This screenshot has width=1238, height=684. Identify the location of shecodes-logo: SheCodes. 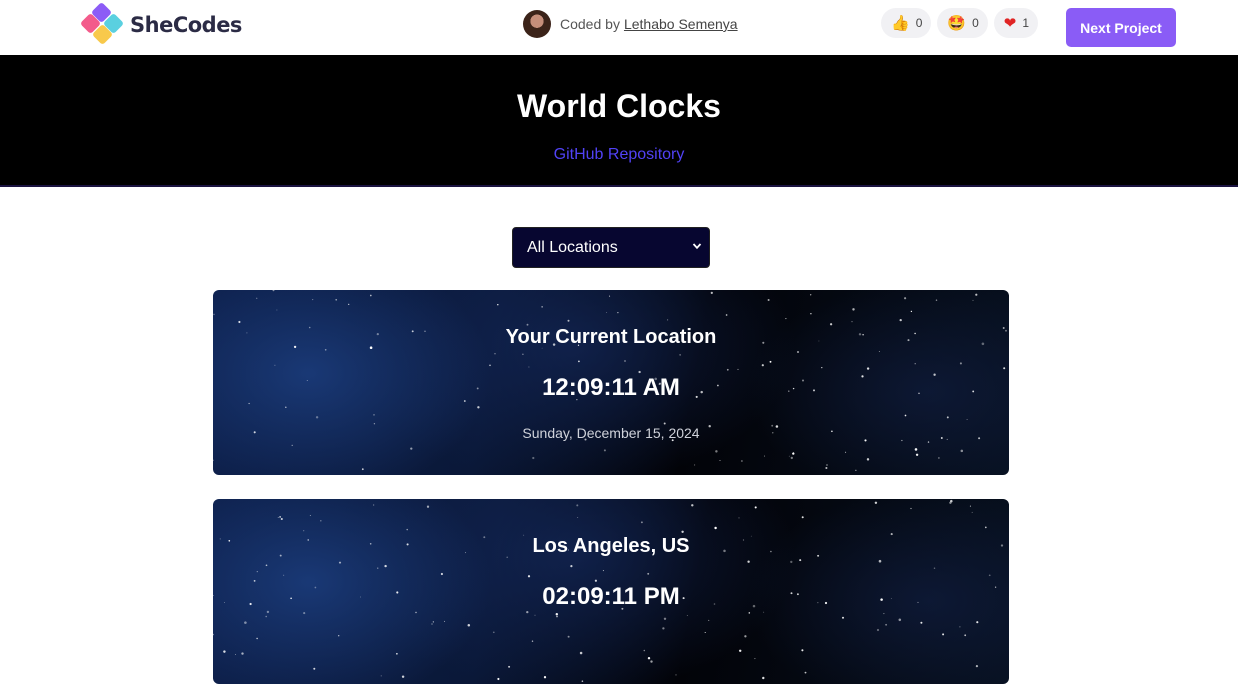
(161, 25).